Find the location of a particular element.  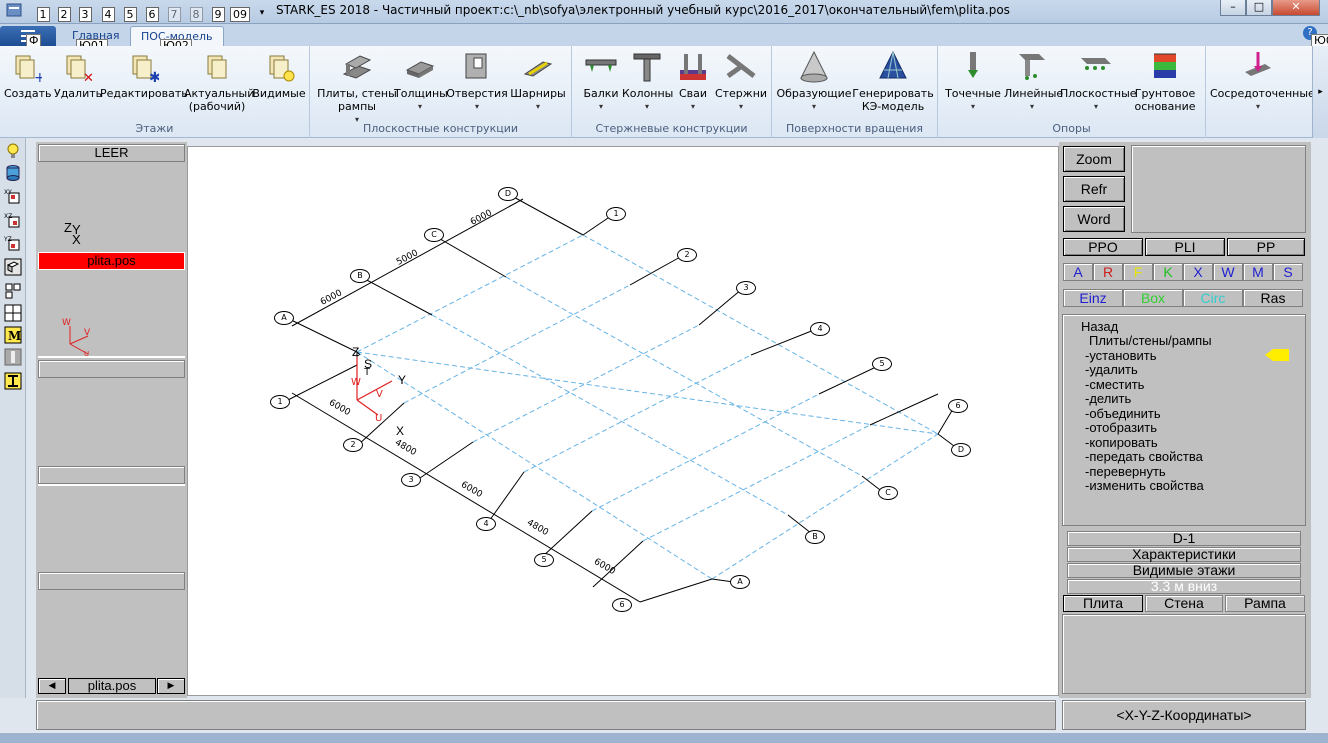

bulb-icon is located at coordinates (13, 151).